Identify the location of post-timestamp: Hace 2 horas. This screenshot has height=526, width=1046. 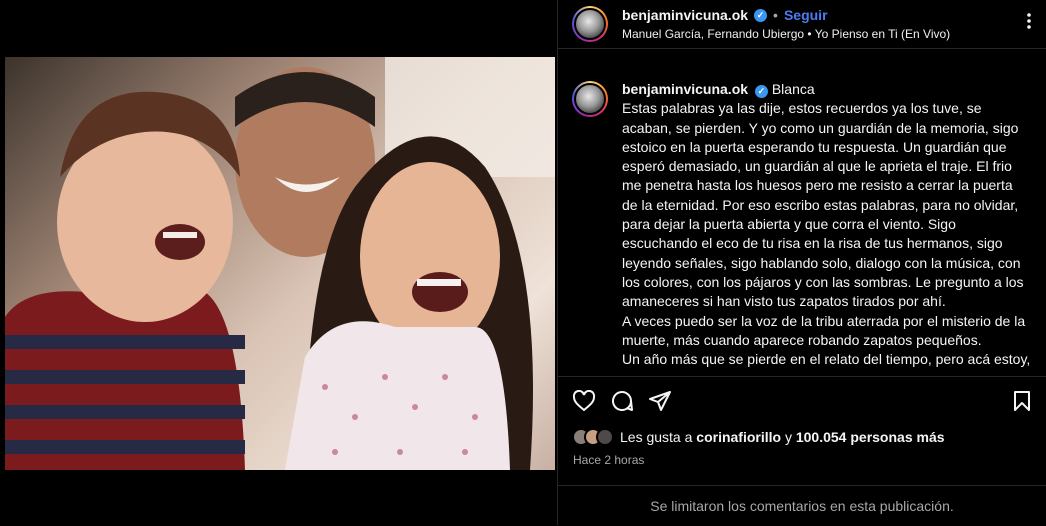
(608, 460).